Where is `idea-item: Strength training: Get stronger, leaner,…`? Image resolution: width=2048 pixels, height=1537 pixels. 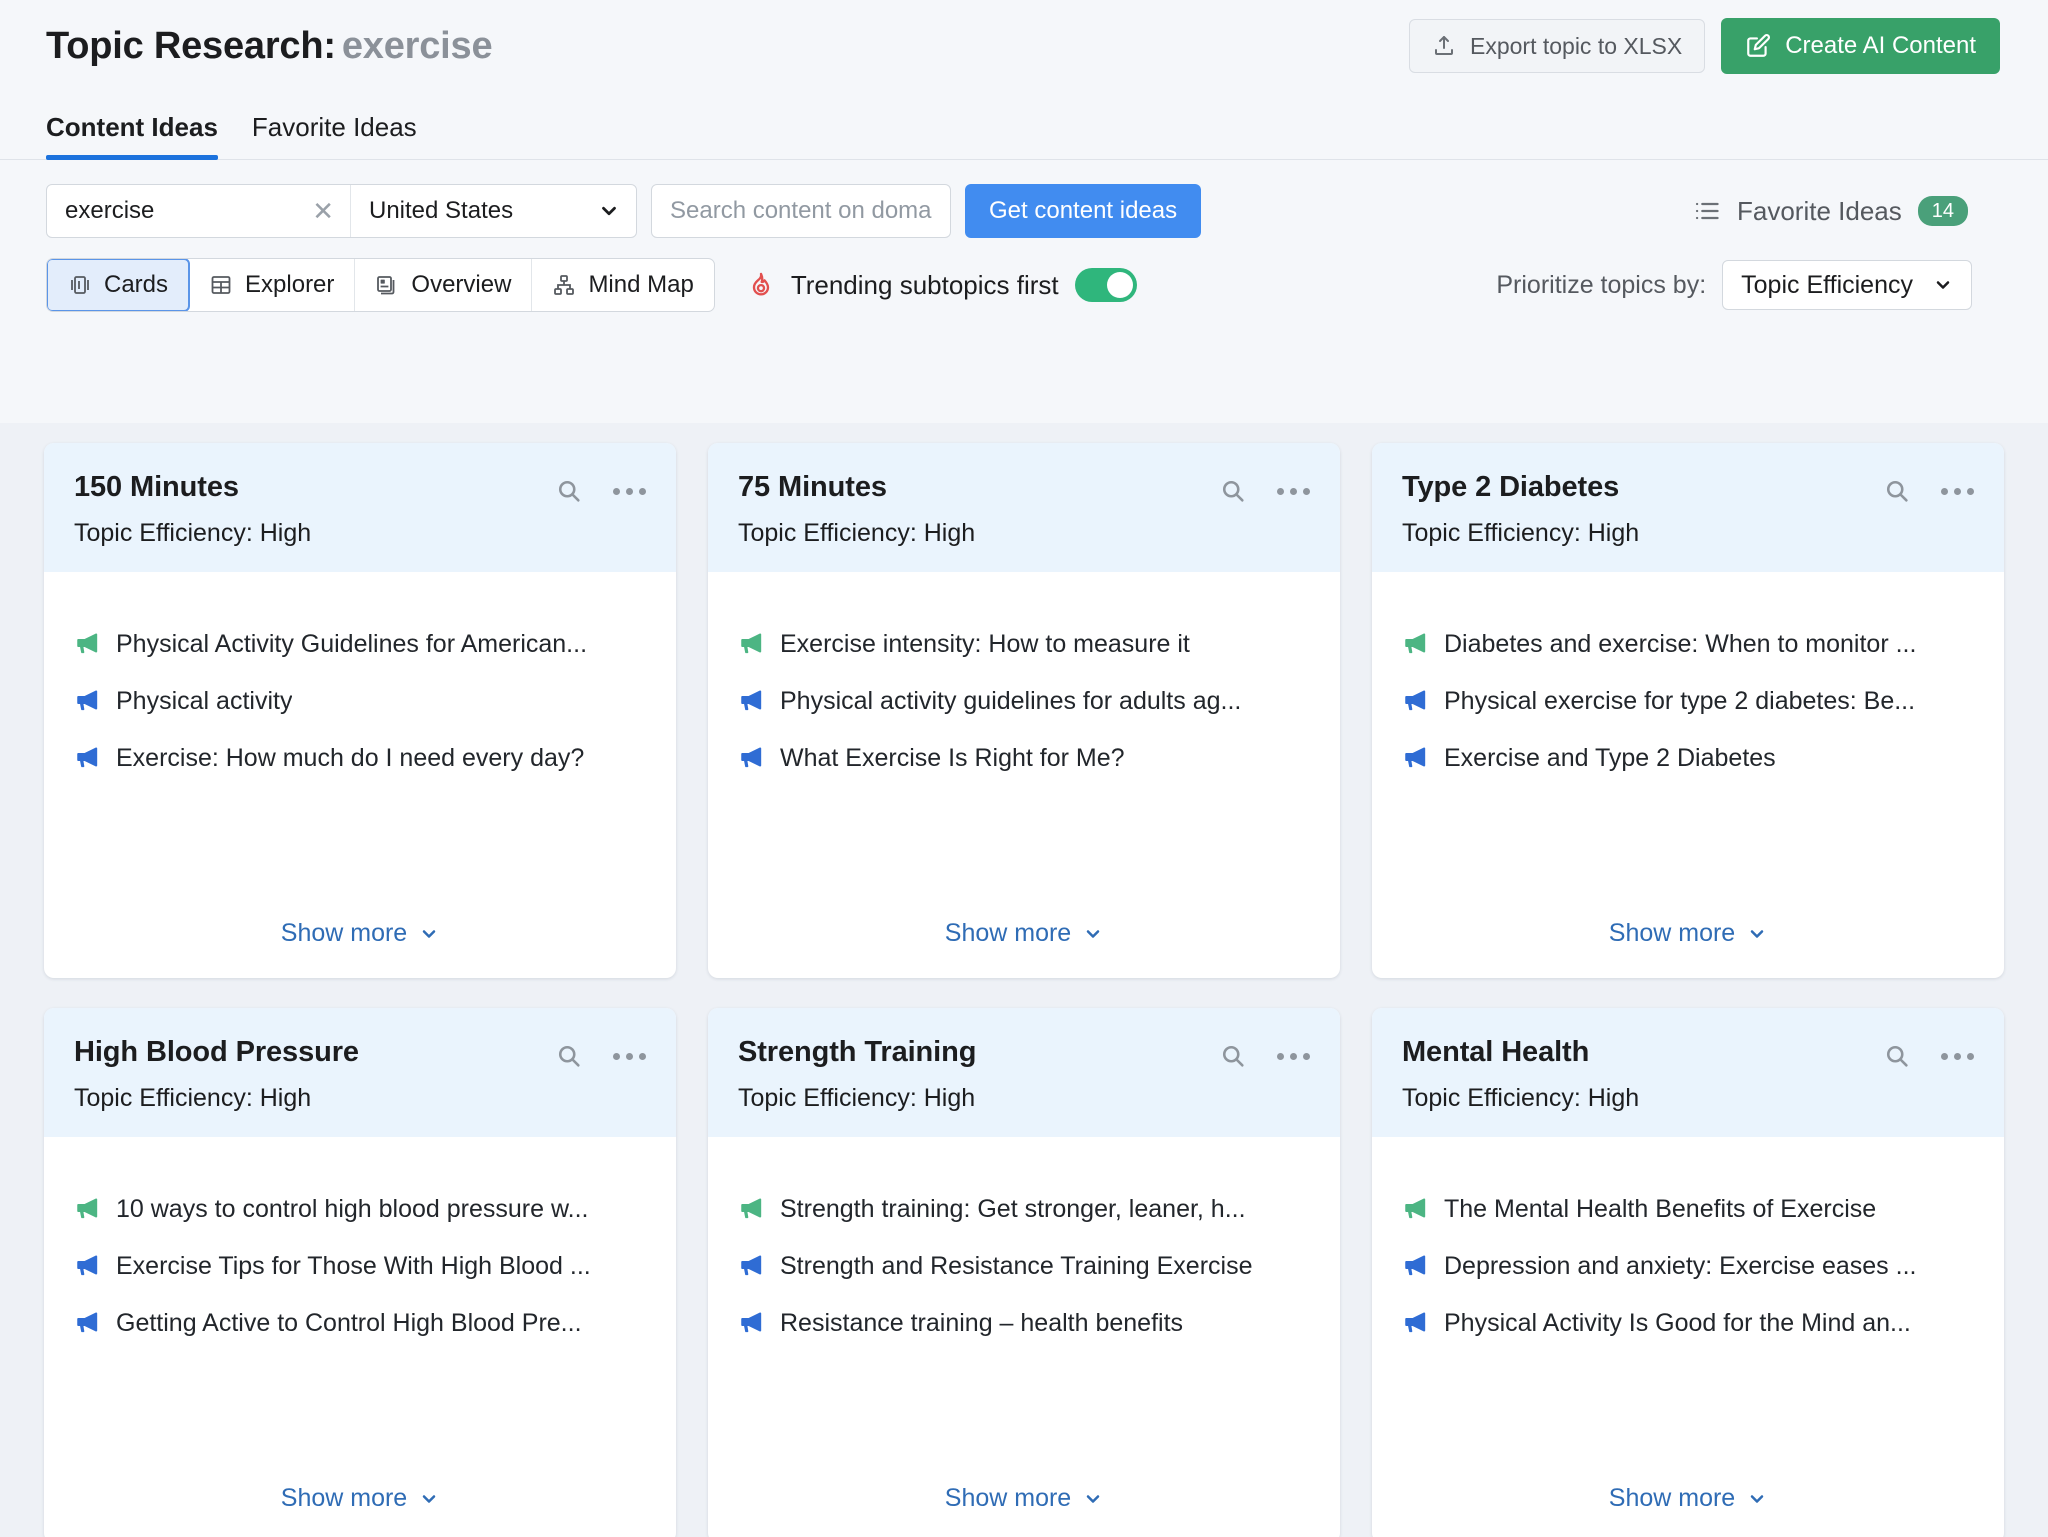 idea-item: Strength training: Get stronger, leaner,… is located at coordinates (1024, 1209).